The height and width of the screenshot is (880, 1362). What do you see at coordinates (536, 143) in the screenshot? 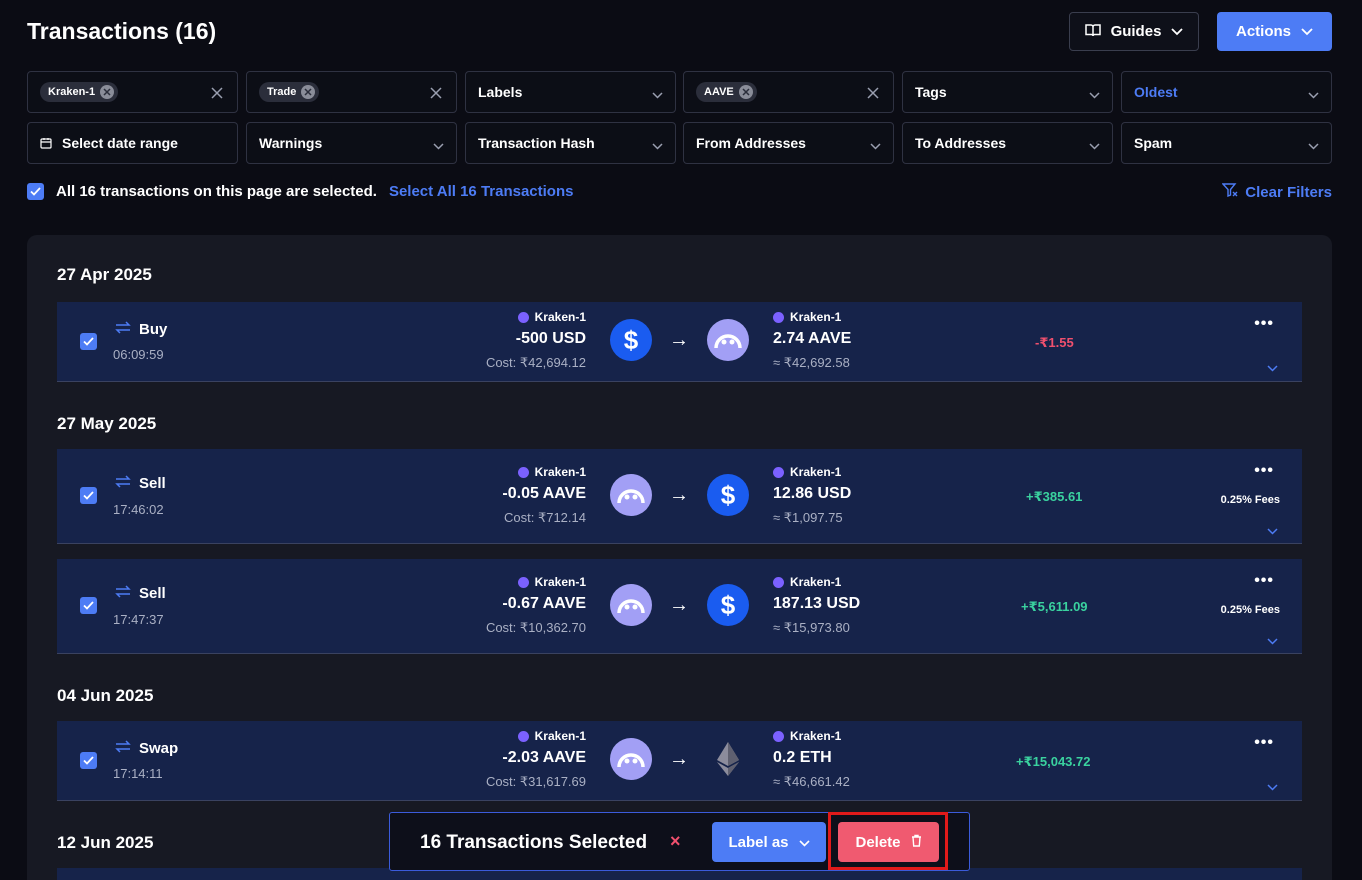
I see `tx-hash-label: Transaction Hash` at bounding box center [536, 143].